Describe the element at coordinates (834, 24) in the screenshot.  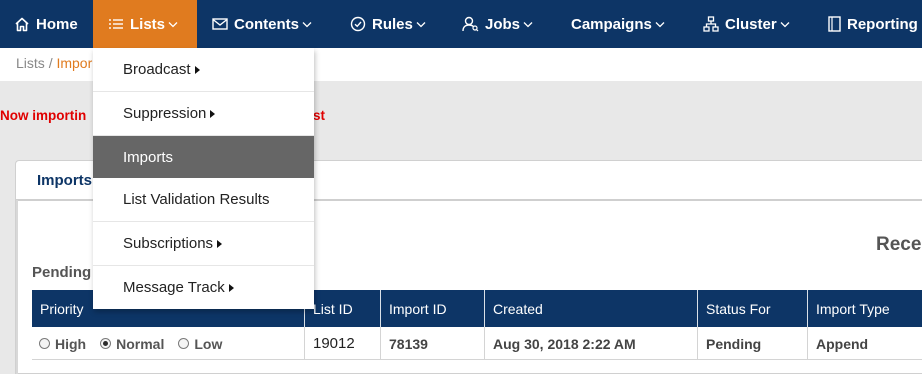
I see `report-icon` at that location.